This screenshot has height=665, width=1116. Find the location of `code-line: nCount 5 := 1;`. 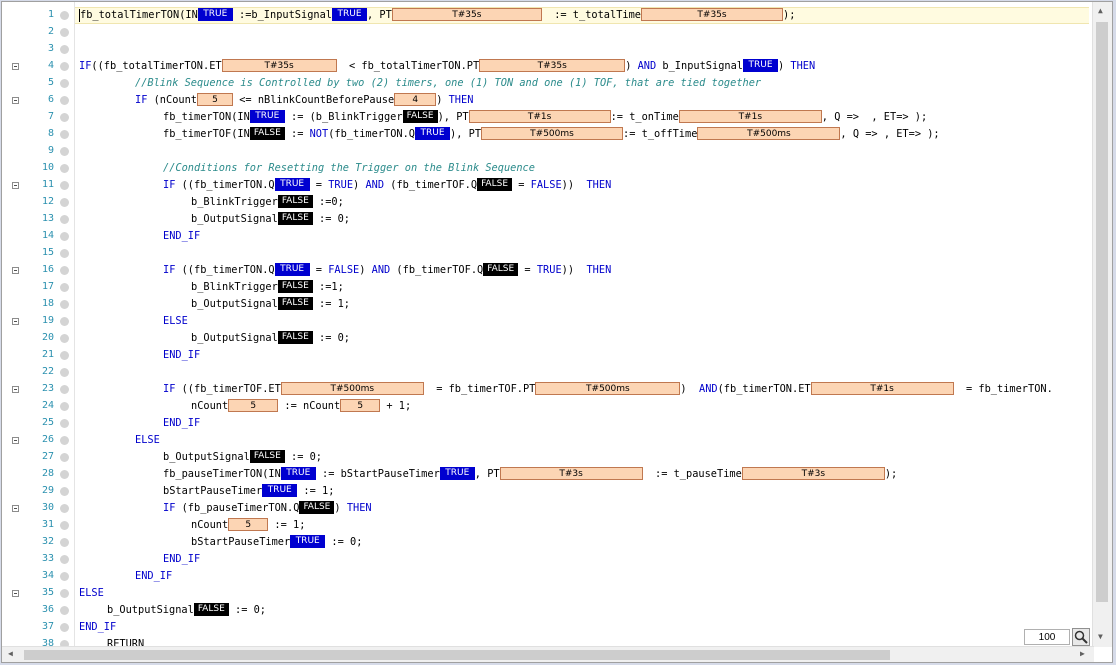

code-line: nCount 5 := 1; is located at coordinates (582, 525).